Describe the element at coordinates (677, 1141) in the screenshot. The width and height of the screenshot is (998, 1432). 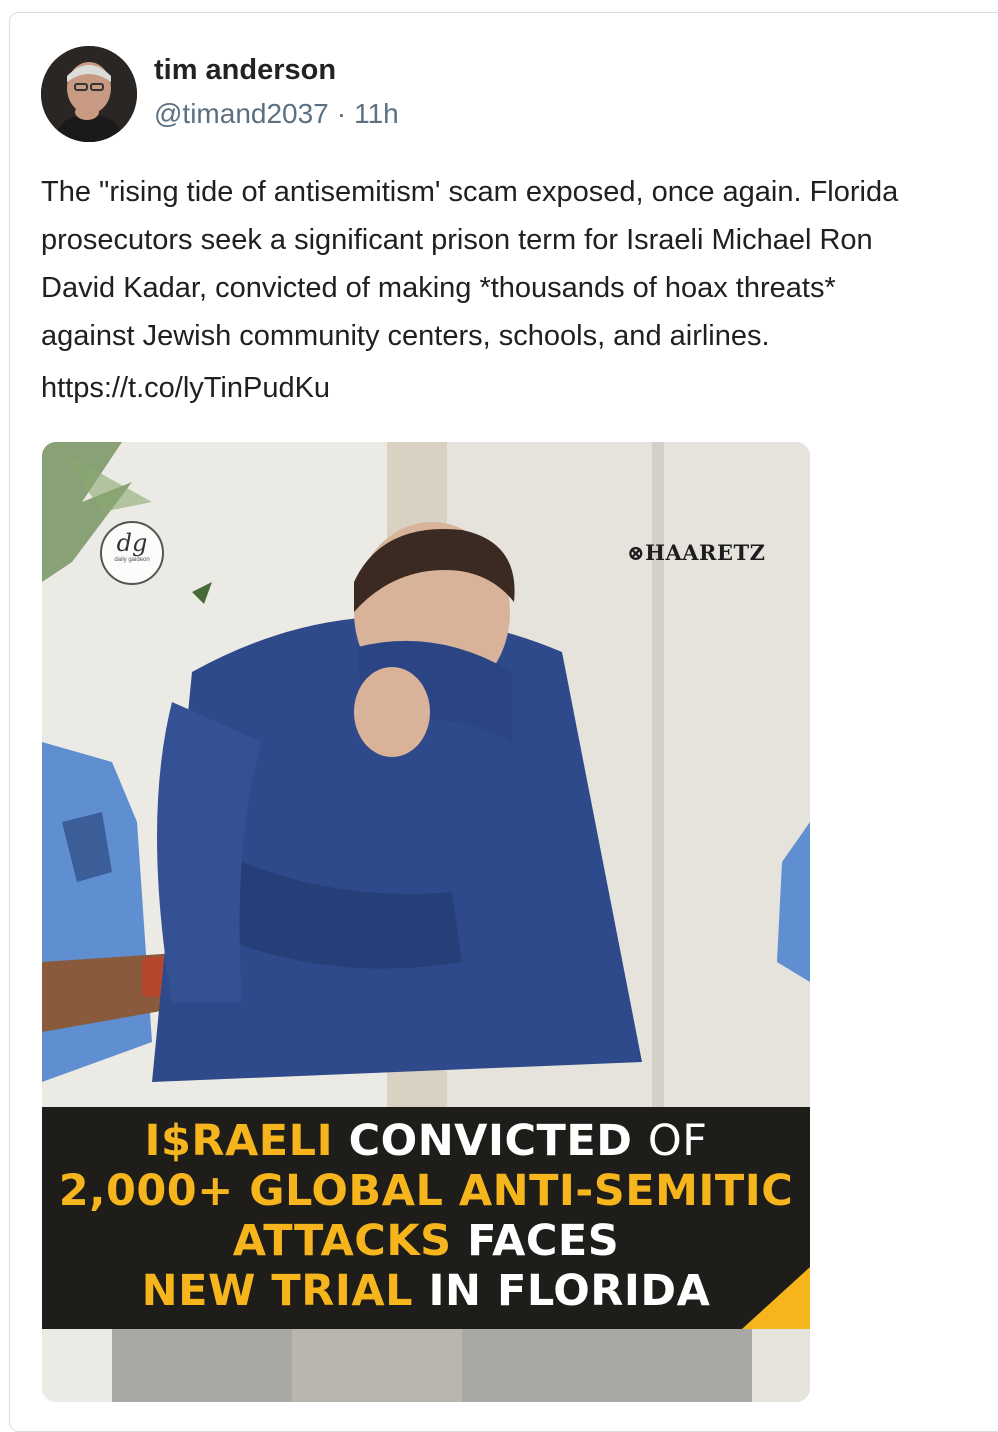
I see `headline-word: OF` at that location.